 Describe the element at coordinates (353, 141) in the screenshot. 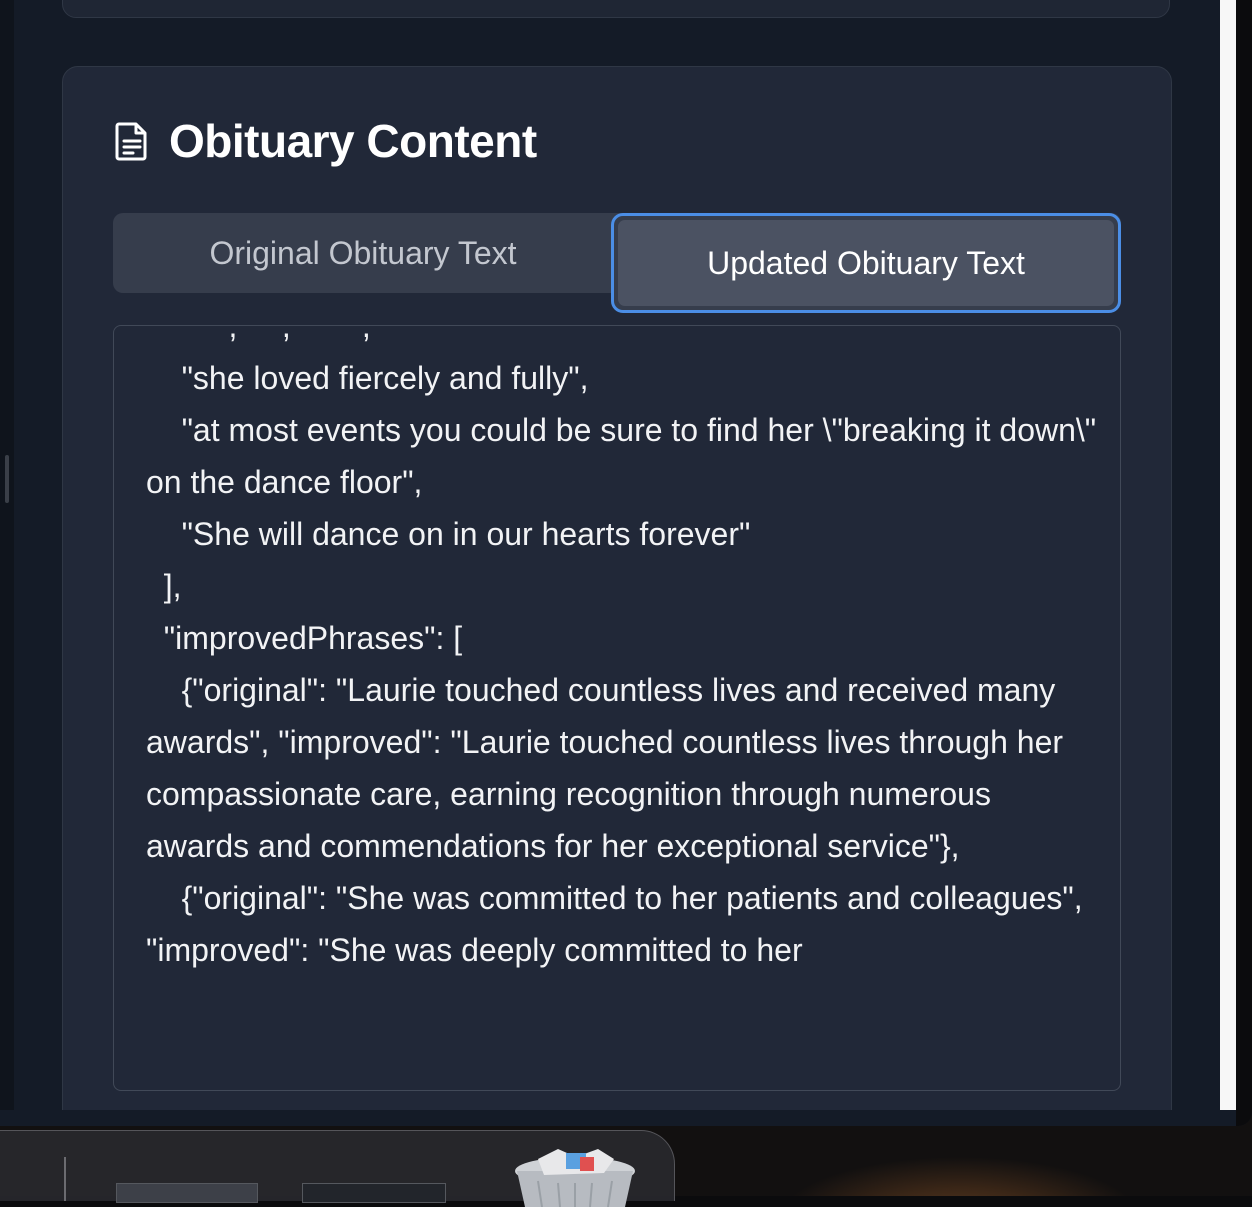

I see `card-title: Obituary Content` at that location.